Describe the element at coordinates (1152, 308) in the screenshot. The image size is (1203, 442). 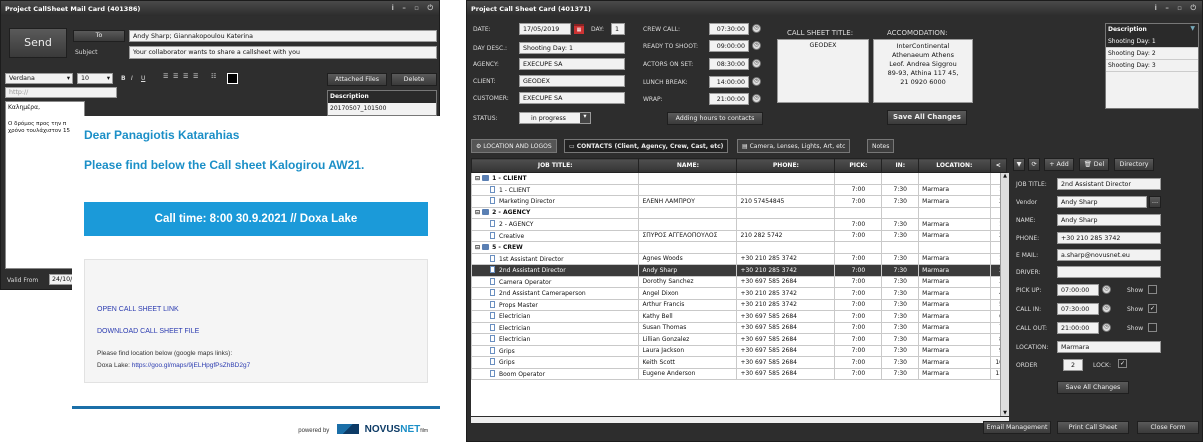
I see `call-in-show-checkbox: ✓` at that location.